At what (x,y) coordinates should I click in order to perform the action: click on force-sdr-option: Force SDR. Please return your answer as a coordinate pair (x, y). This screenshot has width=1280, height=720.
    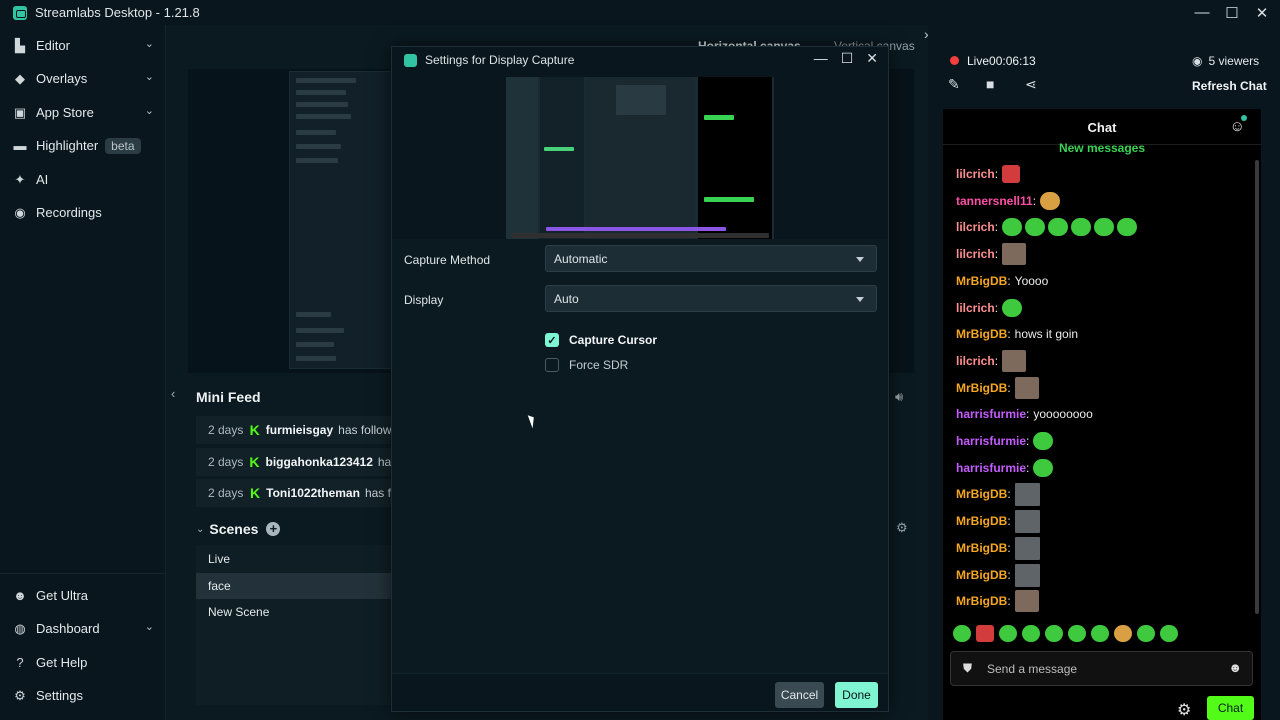
    Looking at the image, I should click on (586, 365).